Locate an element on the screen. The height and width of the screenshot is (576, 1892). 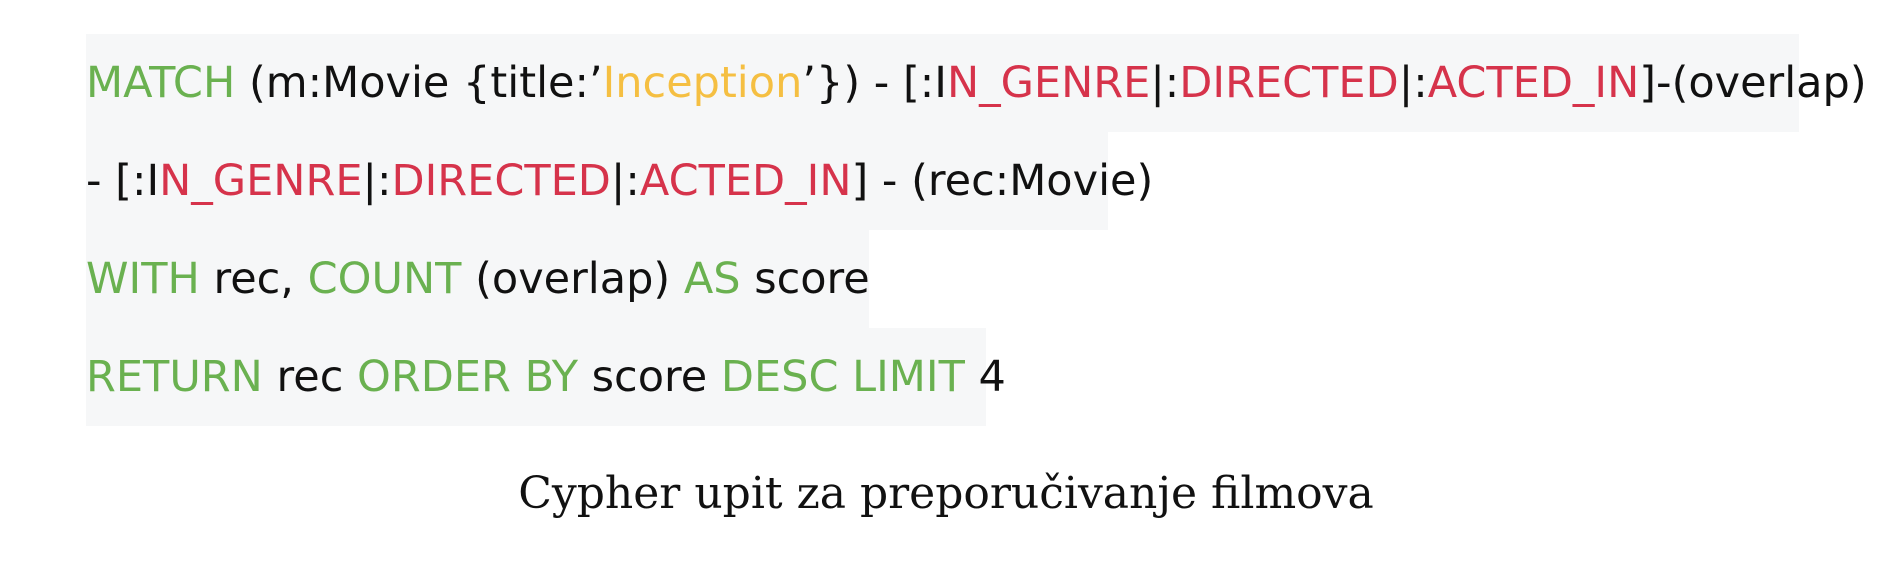
code-token-plain: (m:Movie {title:’ is located at coordinates (419, 83).